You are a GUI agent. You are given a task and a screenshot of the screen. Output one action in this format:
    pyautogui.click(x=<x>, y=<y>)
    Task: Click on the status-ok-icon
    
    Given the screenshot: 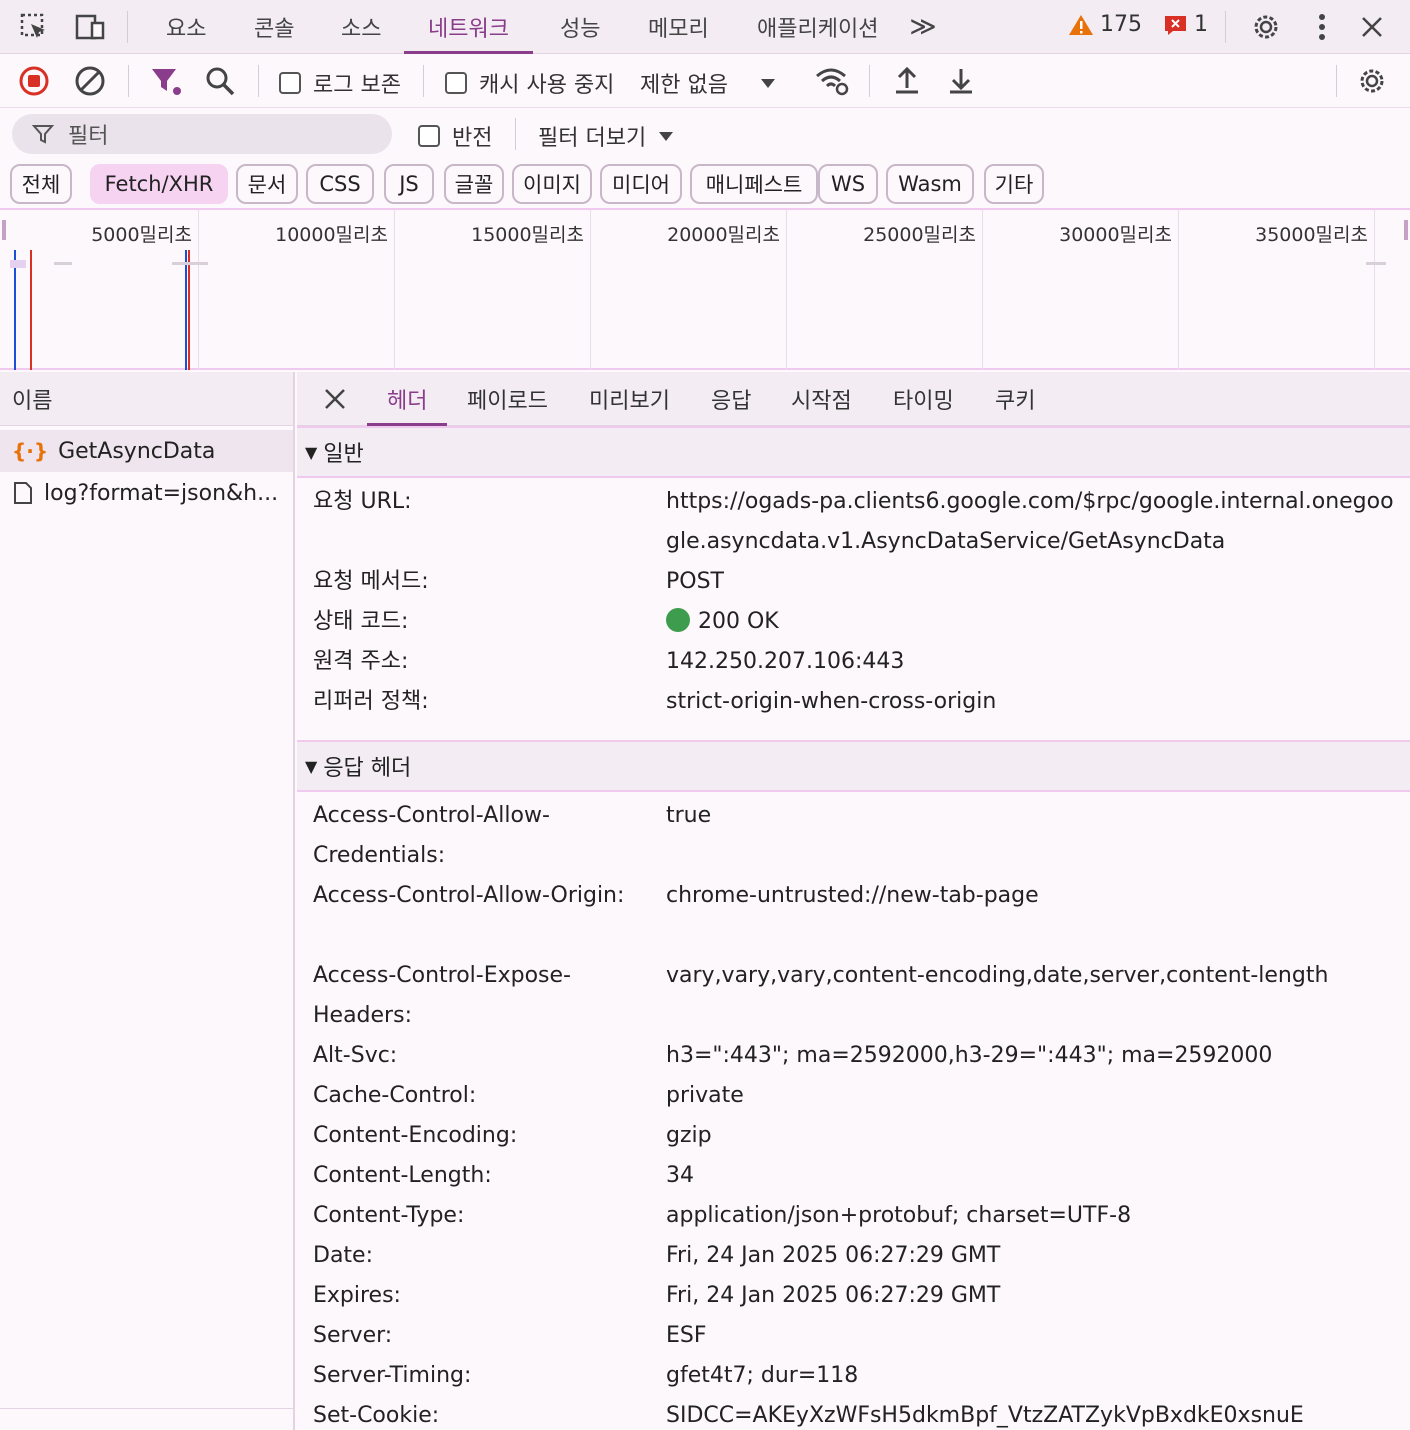 What is the action you would take?
    pyautogui.click(x=678, y=620)
    